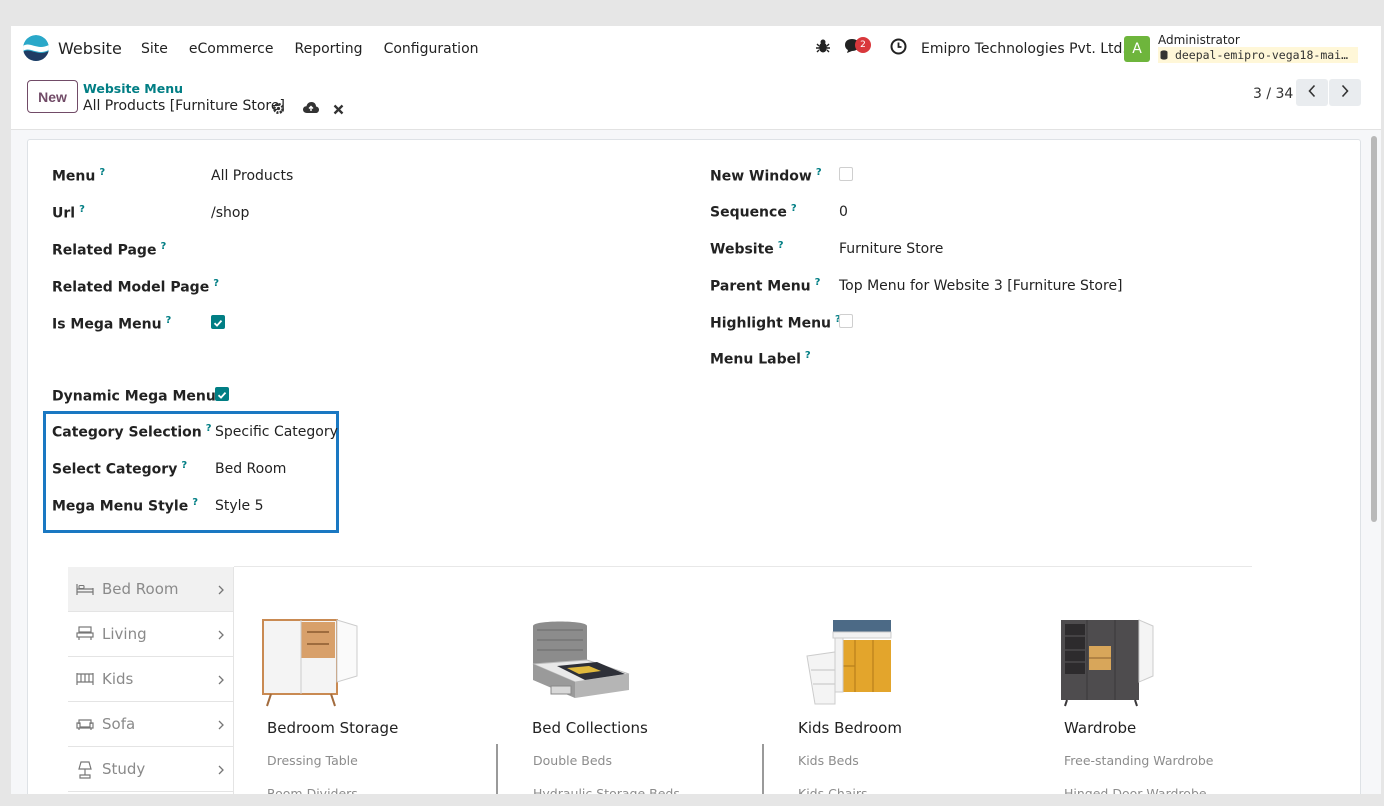 Image resolution: width=1384 pixels, height=806 pixels. What do you see at coordinates (132, 432) in the screenshot?
I see `label-category-selection: Category Selection?` at bounding box center [132, 432].